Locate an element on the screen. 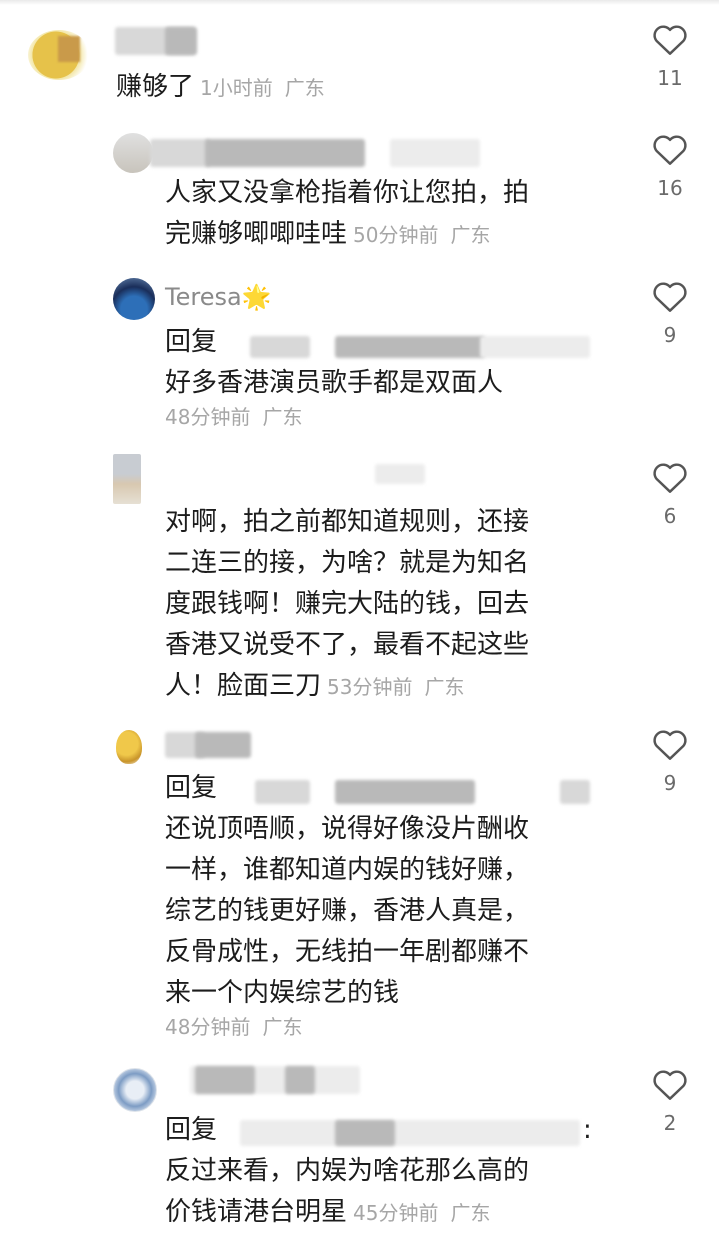 This screenshot has width=719, height=1243. like-button: 2 is located at coordinates (670, 1101).